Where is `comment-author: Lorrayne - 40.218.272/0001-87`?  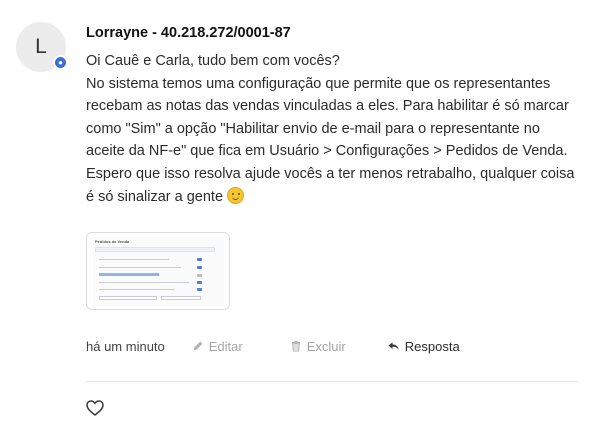 comment-author: Lorrayne - 40.218.272/0001-87 is located at coordinates (333, 33).